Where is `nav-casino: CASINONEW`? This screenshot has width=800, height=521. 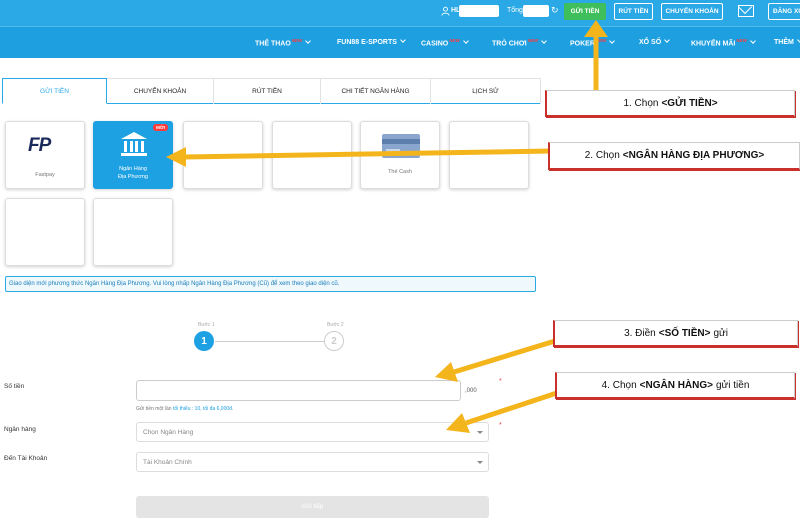 nav-casino: CASINONEW is located at coordinates (445, 42).